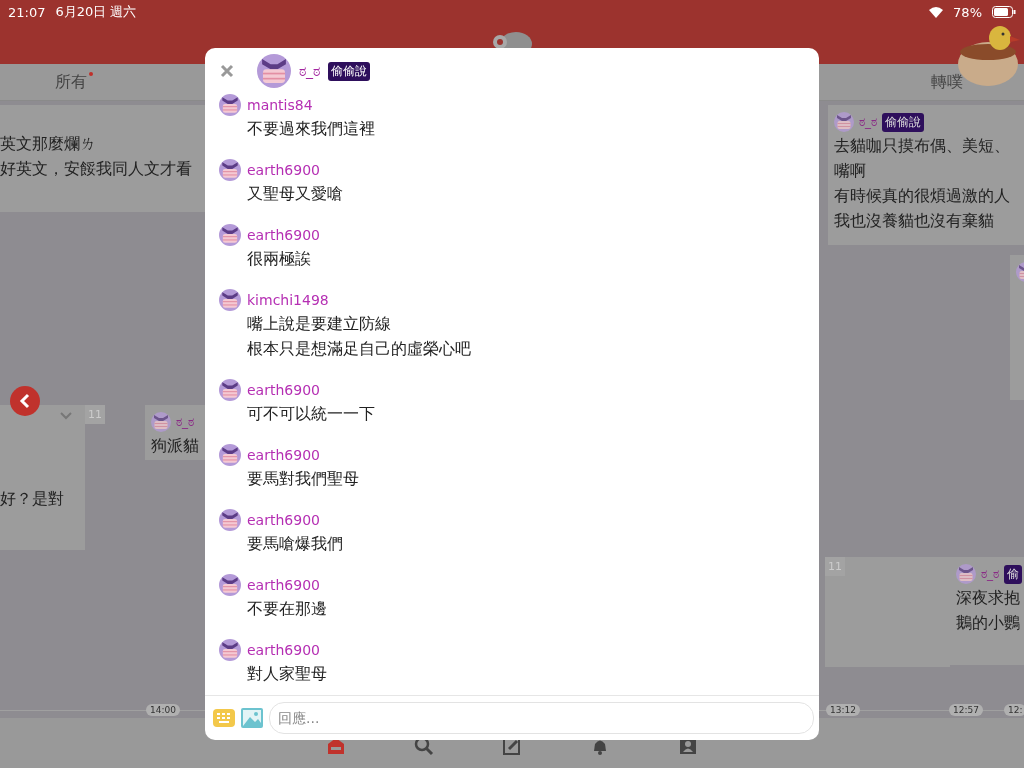 The height and width of the screenshot is (768, 1024). Describe the element at coordinates (987, 598) in the screenshot. I see `post-text: 深夜求抱` at that location.